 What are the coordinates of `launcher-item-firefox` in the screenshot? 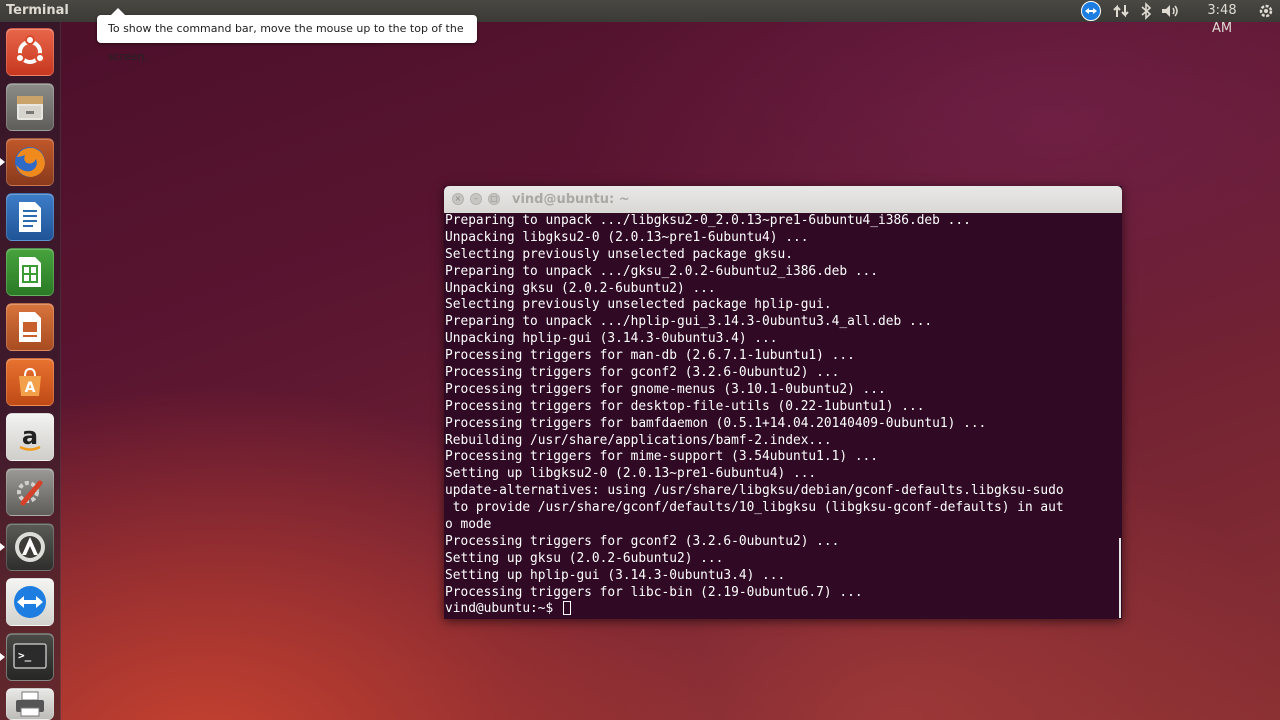 It's located at (30, 162).